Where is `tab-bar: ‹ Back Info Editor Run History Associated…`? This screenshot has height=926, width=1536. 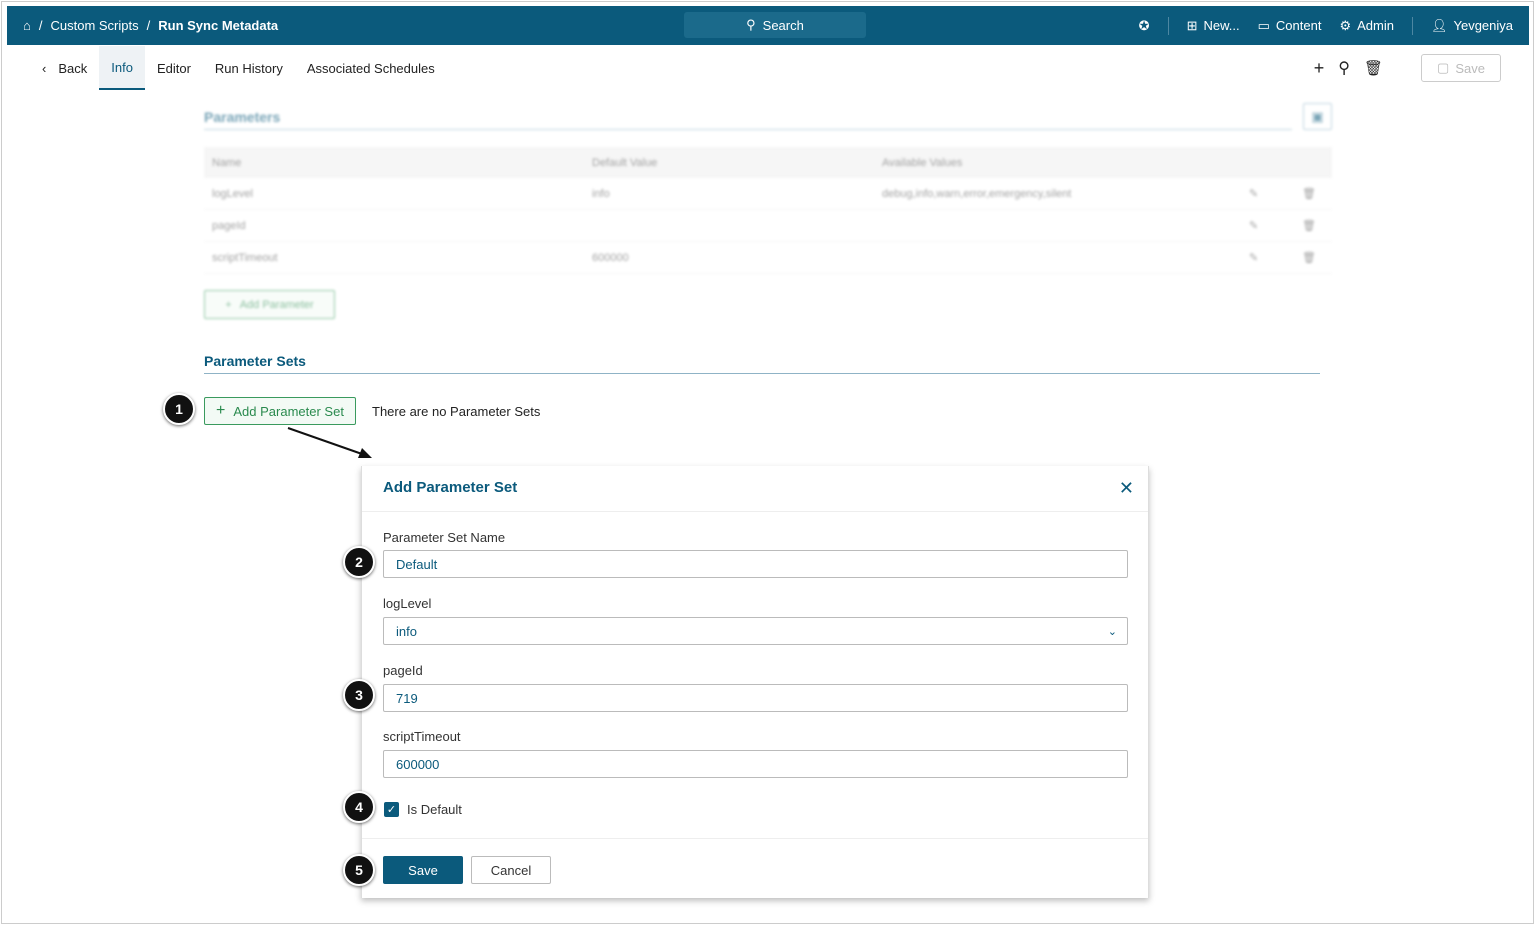 tab-bar: ‹ Back Info Editor Run History Associated… is located at coordinates (238, 68).